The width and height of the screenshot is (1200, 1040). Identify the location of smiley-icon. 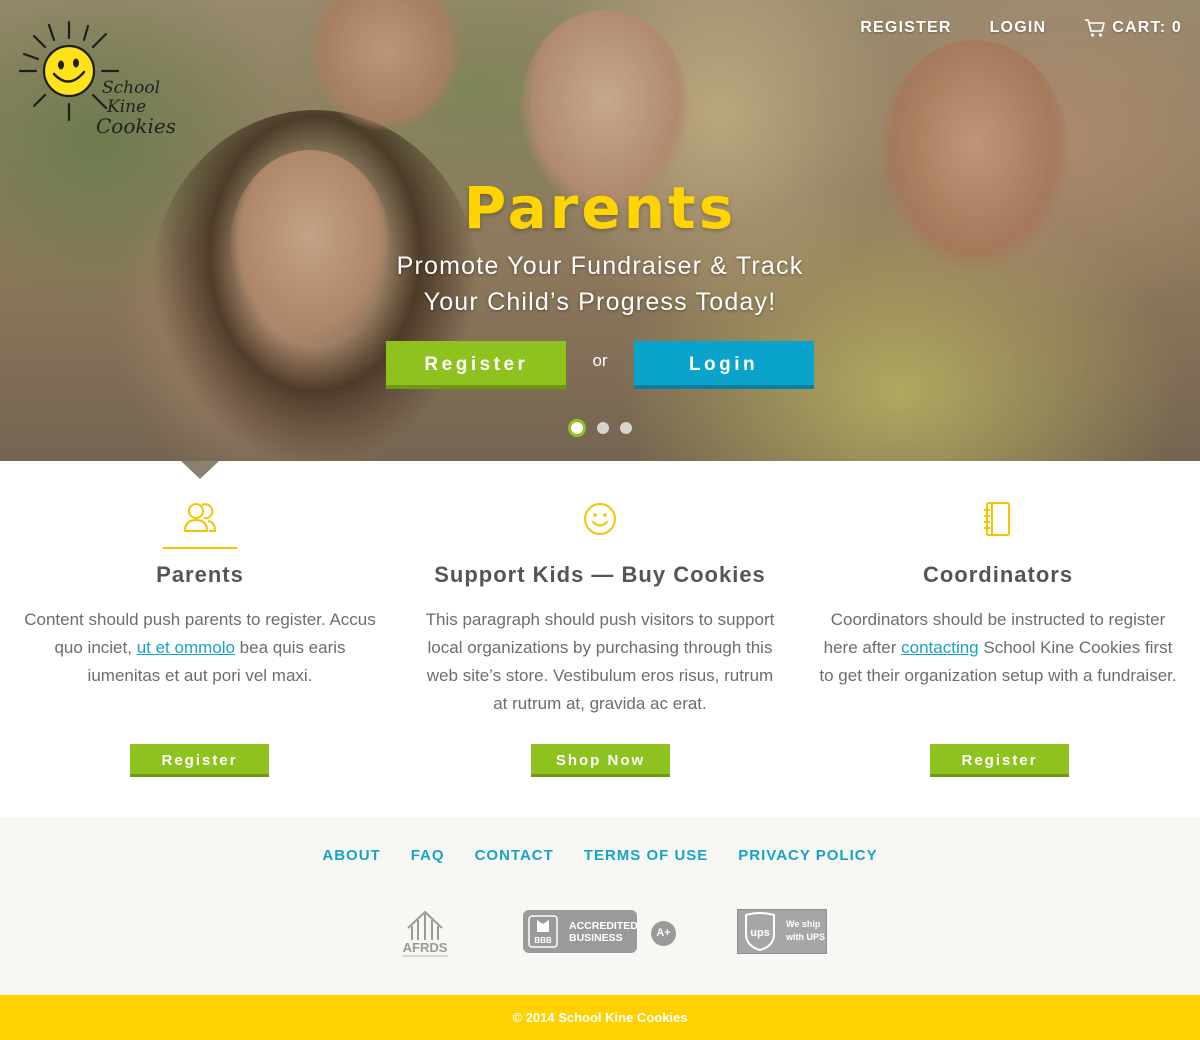
(600, 519).